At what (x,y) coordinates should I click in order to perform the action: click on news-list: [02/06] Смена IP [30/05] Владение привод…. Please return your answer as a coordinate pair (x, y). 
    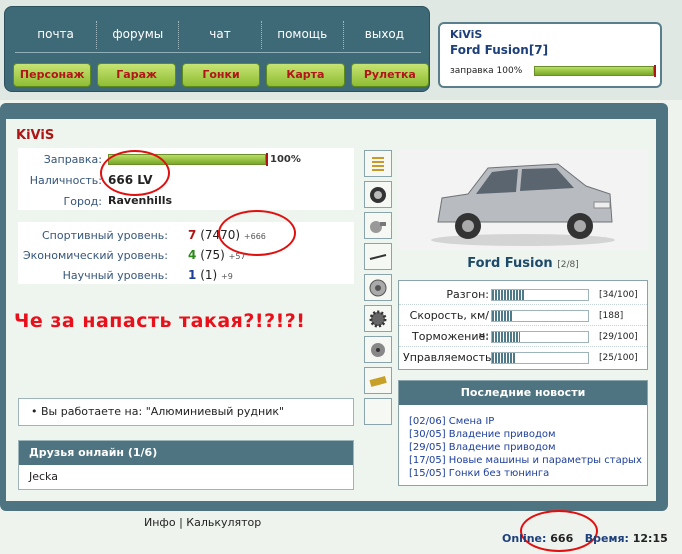
    Looking at the image, I should click on (523, 442).